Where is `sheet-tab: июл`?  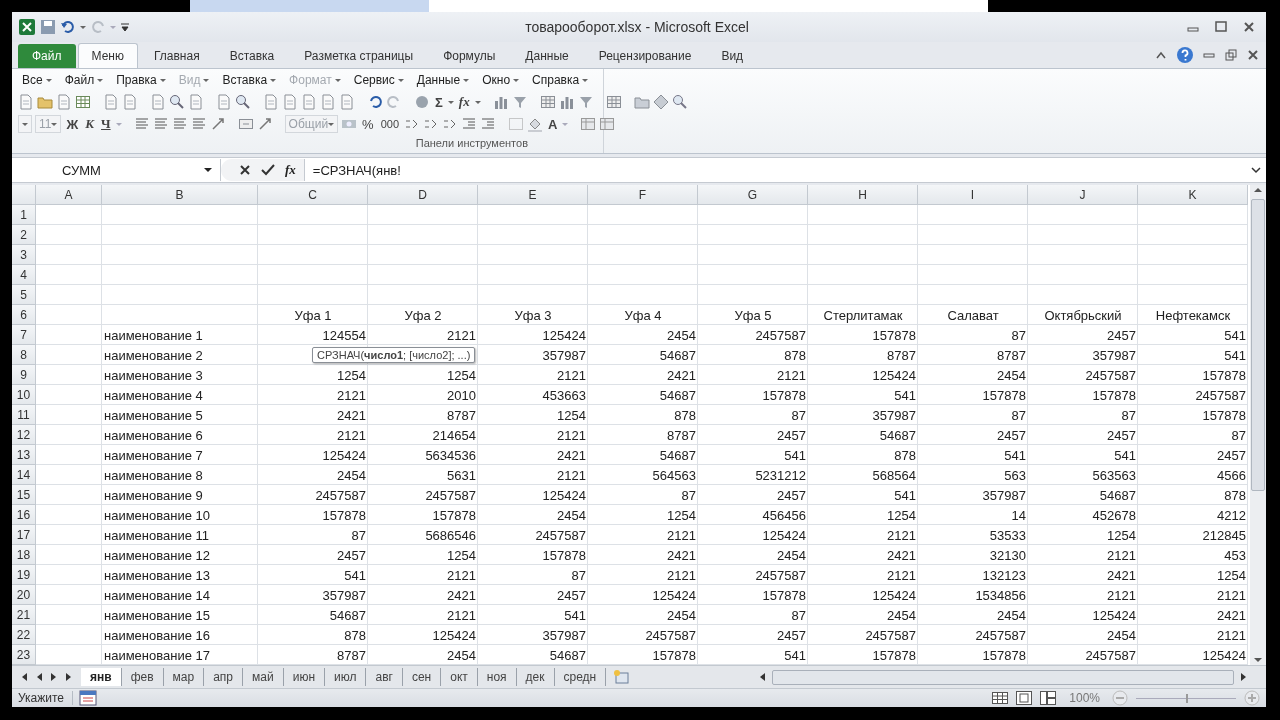 sheet-tab: июл is located at coordinates (346, 677).